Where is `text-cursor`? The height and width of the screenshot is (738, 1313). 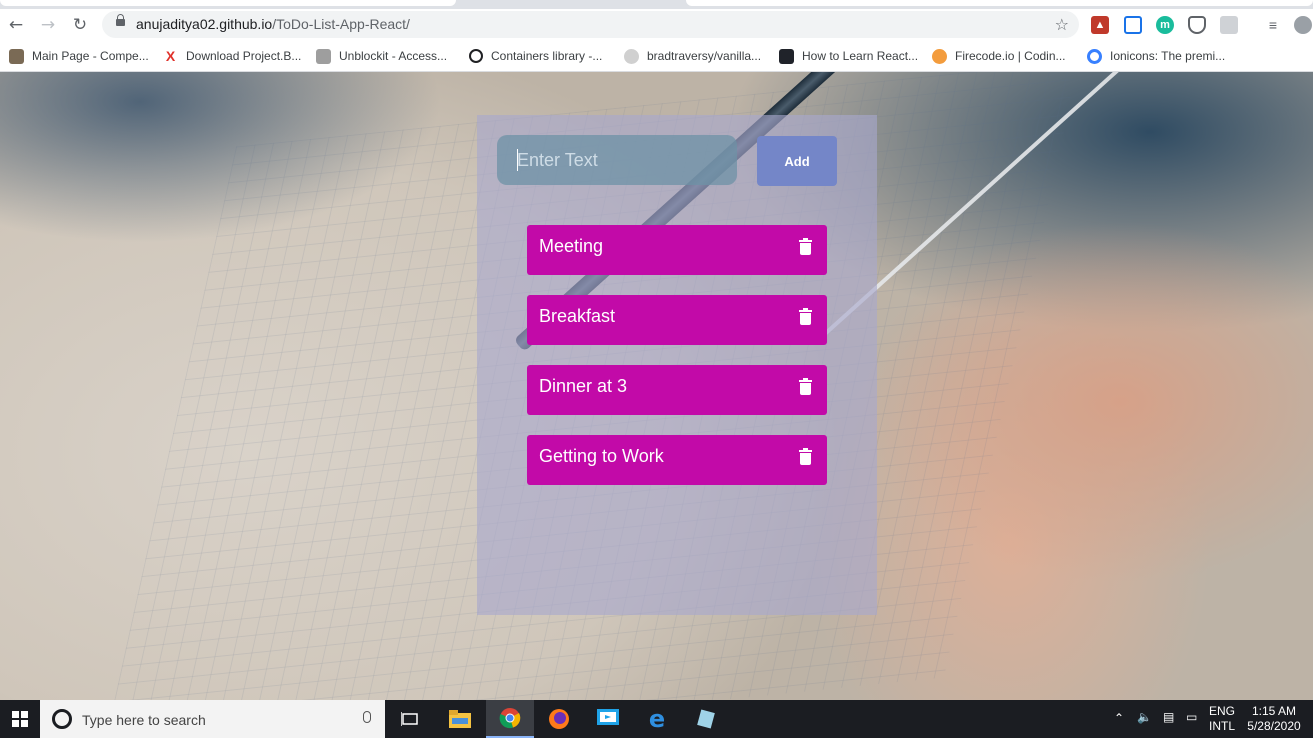
text-cursor is located at coordinates (517, 160).